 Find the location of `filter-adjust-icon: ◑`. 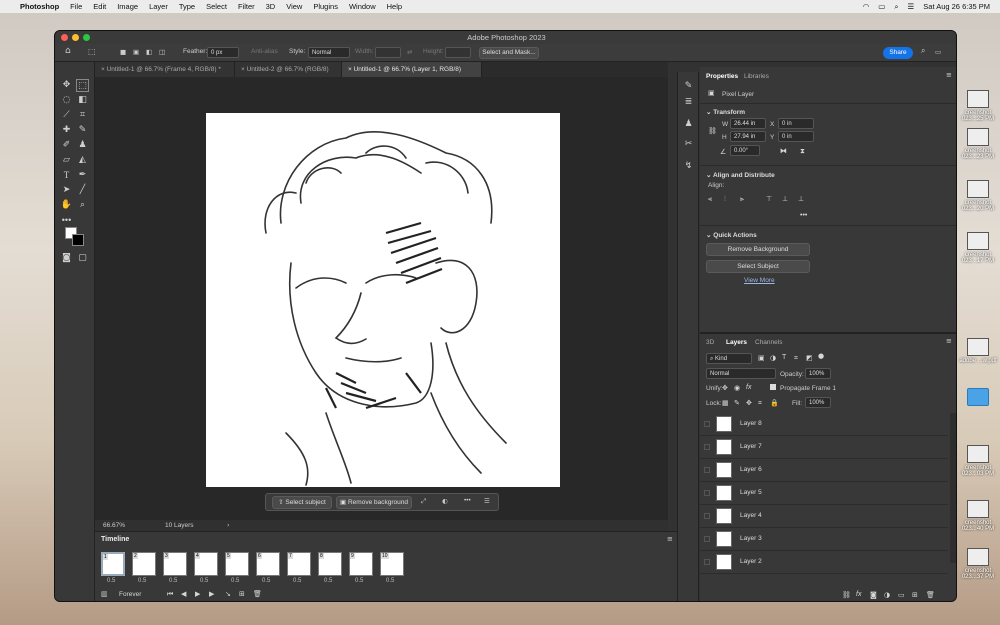

filter-adjust-icon: ◑ is located at coordinates (773, 358).